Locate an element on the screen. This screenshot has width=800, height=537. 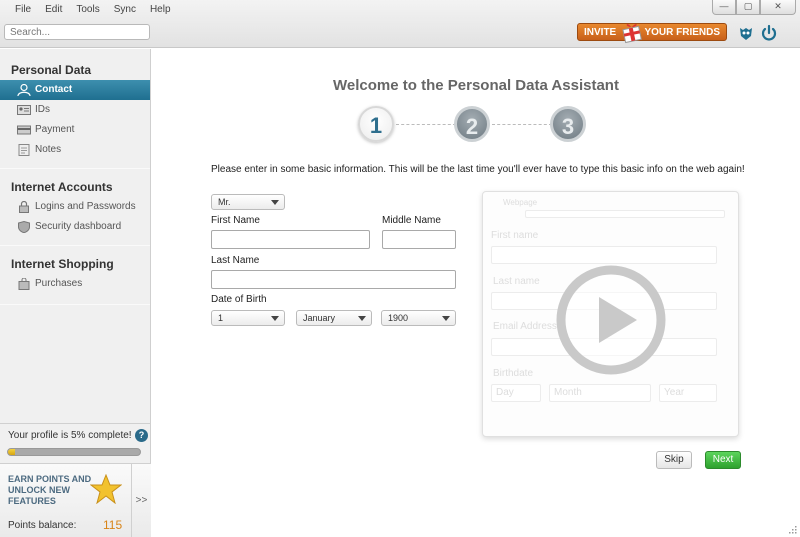
preview-month: Month is located at coordinates (568, 392).